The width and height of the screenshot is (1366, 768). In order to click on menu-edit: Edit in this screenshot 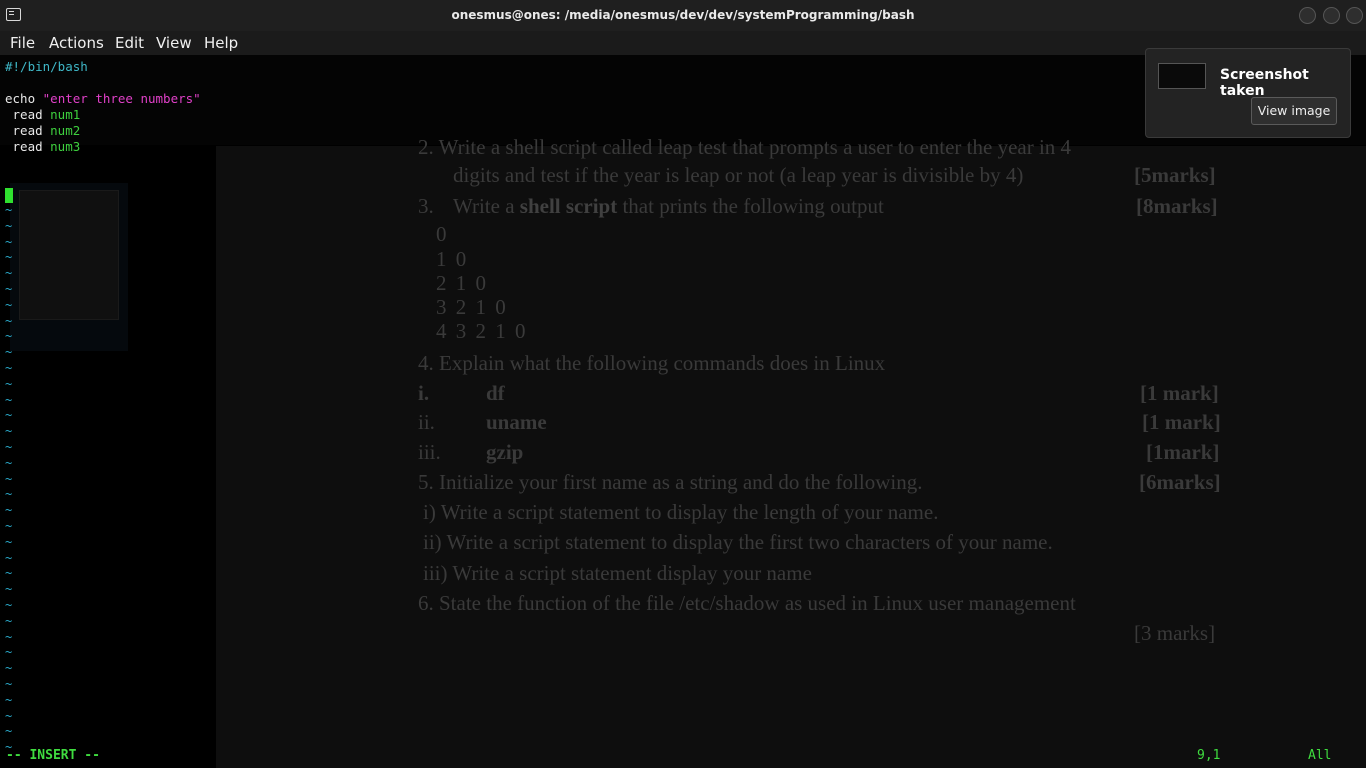, I will do `click(129, 43)`.